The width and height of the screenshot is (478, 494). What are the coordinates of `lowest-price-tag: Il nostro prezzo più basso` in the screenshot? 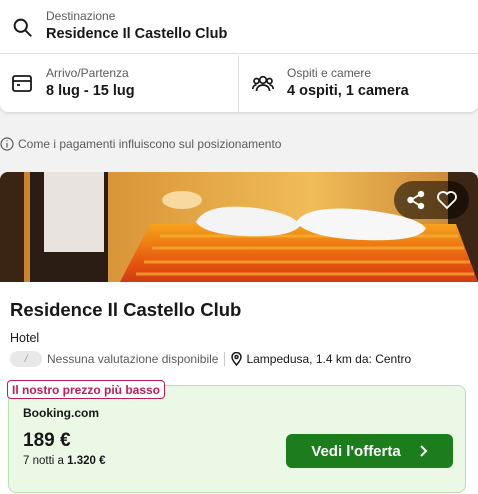 It's located at (86, 389).